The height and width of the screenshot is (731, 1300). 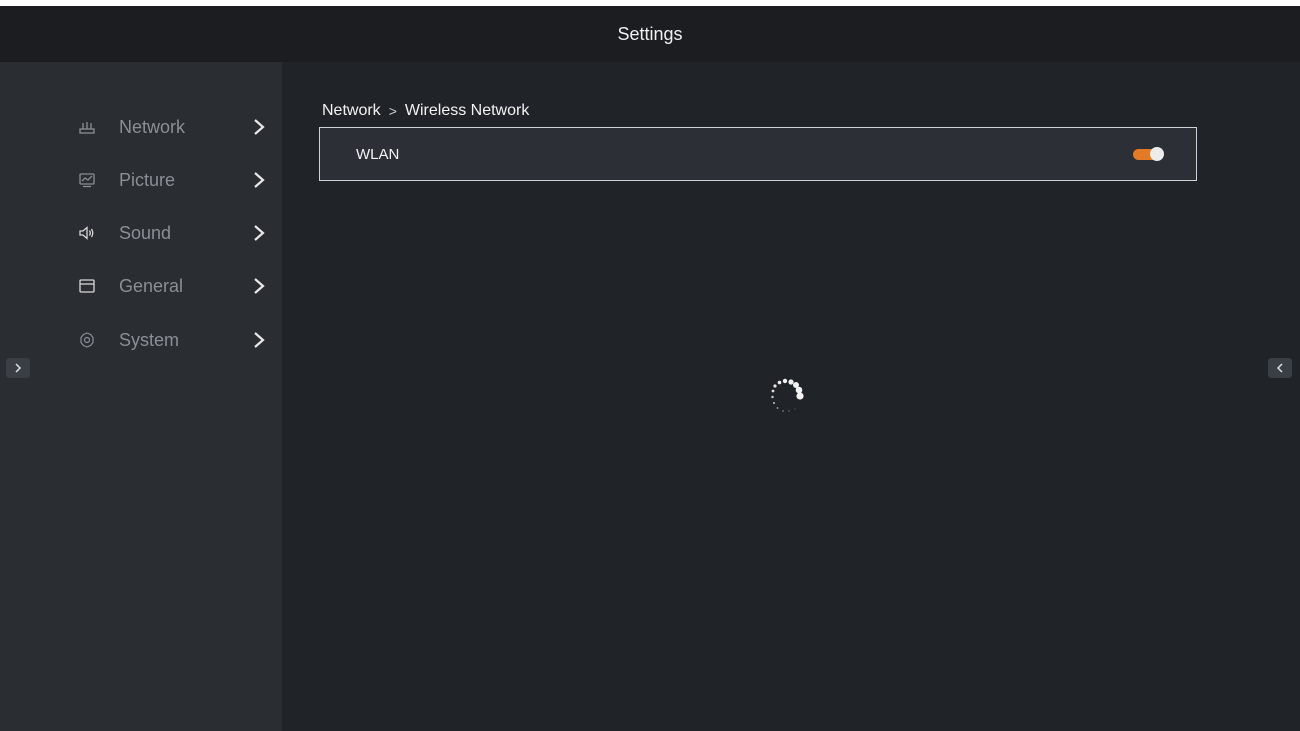 I want to click on page-title: Settings, so click(x=650, y=33).